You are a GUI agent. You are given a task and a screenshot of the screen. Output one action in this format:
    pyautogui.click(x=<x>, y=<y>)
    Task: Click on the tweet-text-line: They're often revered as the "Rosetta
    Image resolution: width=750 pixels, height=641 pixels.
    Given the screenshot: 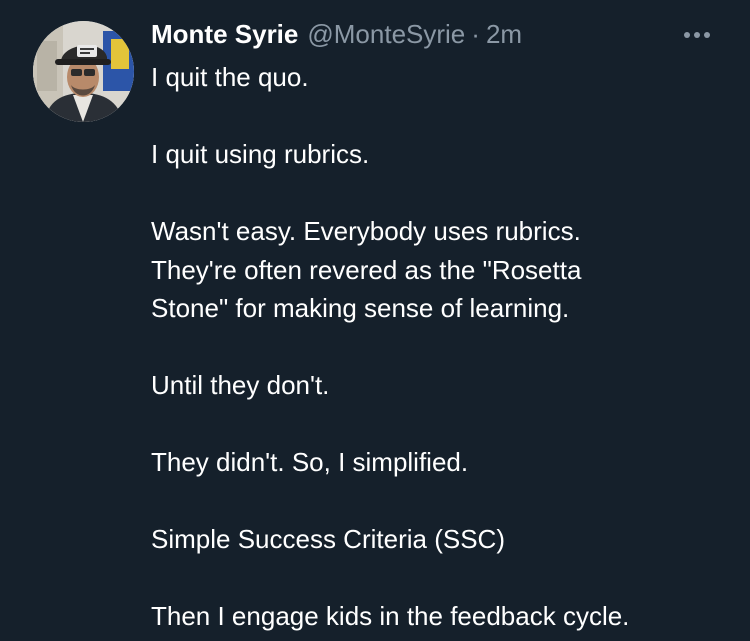 What is the action you would take?
    pyautogui.click(x=366, y=269)
    